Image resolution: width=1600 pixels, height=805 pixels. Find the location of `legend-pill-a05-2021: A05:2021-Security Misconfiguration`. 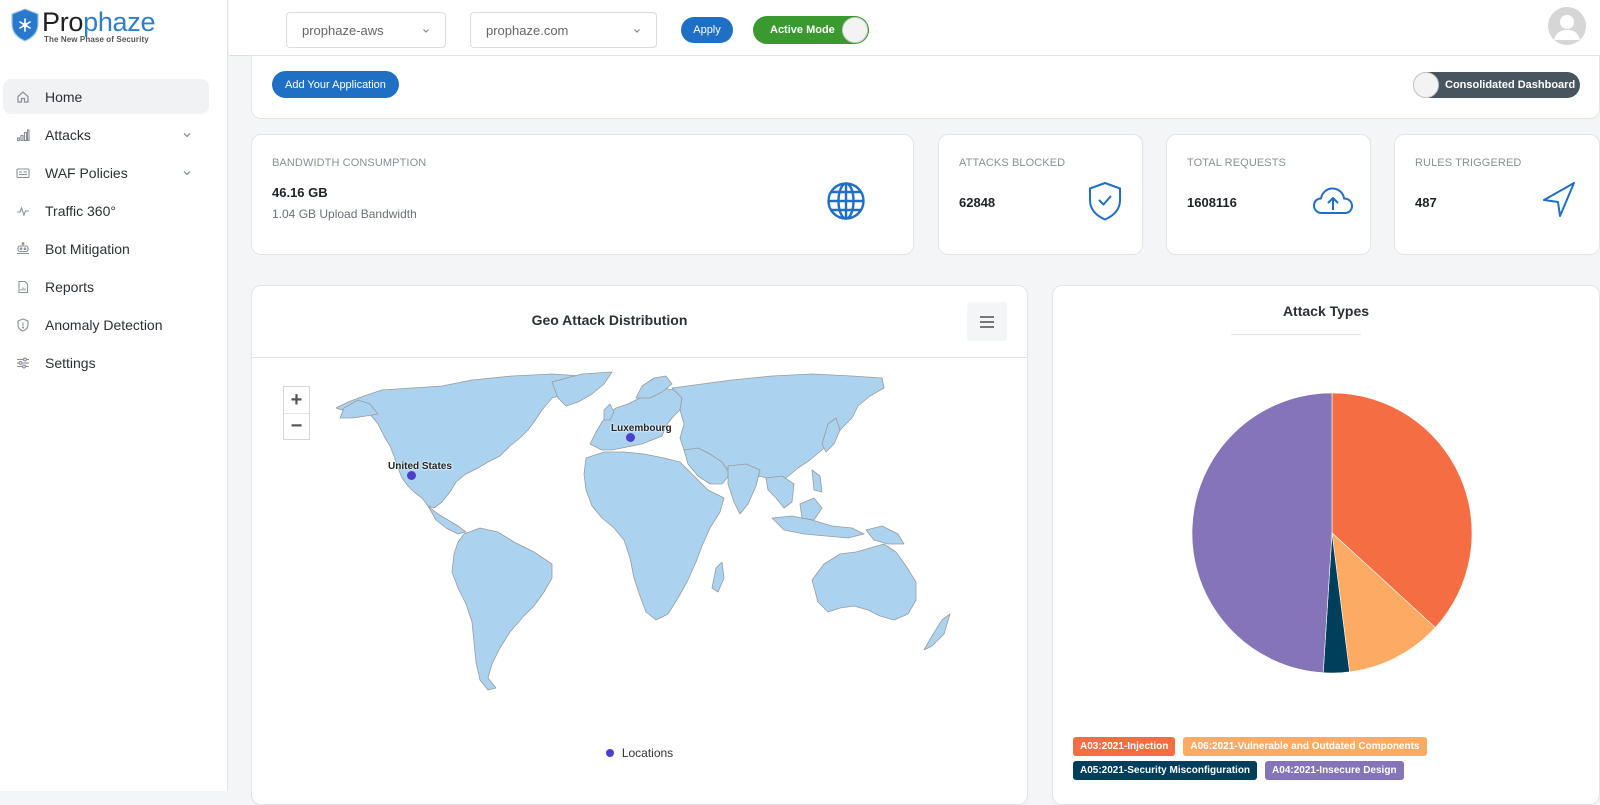

legend-pill-a05-2021: A05:2021-Security Misconfiguration is located at coordinates (1165, 770).